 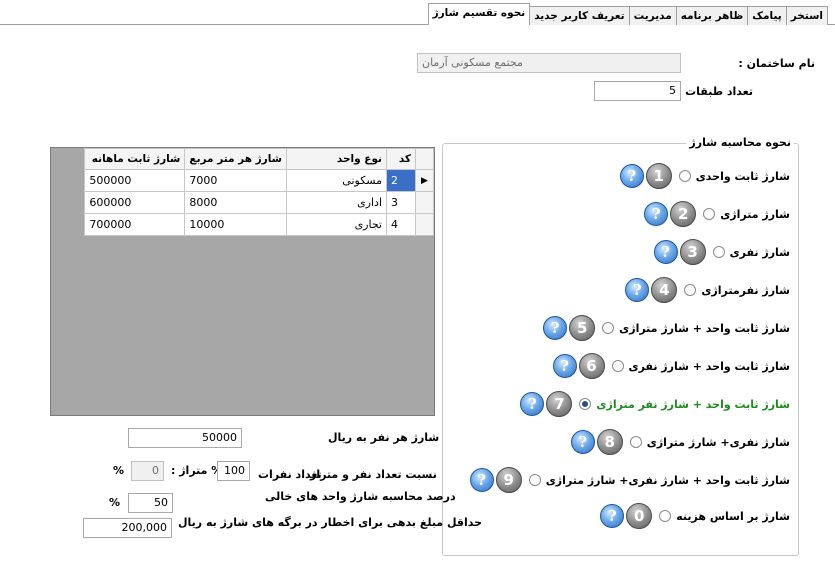 What do you see at coordinates (115, 502) in the screenshot?
I see `empty-units-percent-sign: %` at bounding box center [115, 502].